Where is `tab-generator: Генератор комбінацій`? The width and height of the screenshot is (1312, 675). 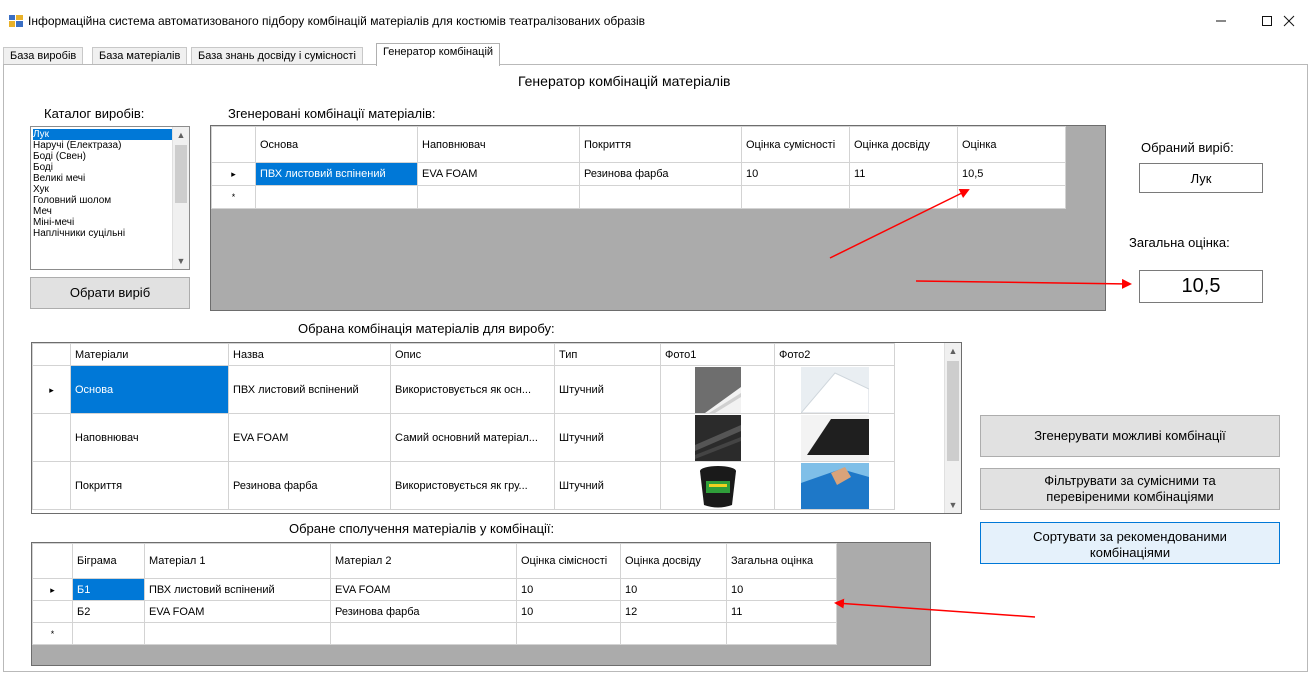 tab-generator: Генератор комбінацій is located at coordinates (438, 54).